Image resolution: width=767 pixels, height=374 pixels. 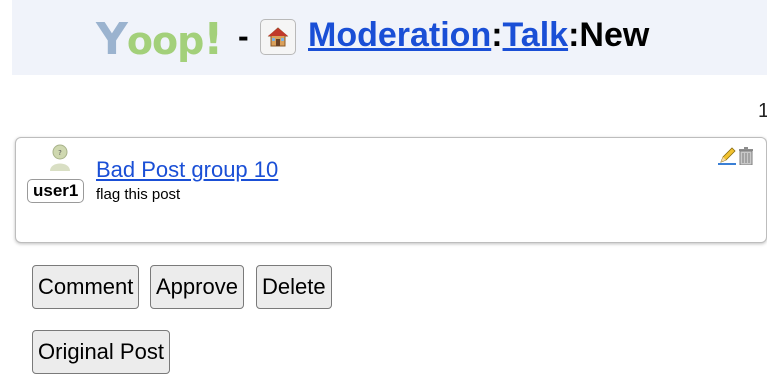 What do you see at coordinates (197, 287) in the screenshot?
I see `approve-button: Approve` at bounding box center [197, 287].